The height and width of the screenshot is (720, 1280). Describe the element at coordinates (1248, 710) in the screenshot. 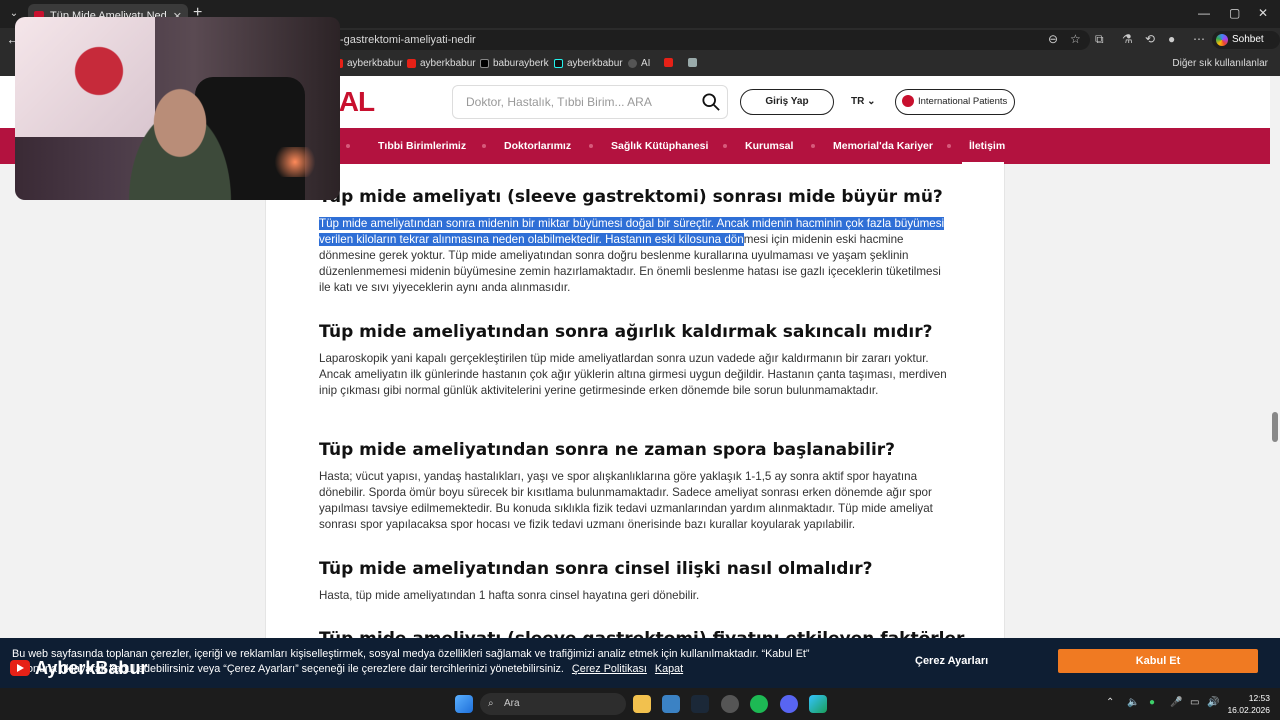

I see `clock-date: 16.02.2026` at that location.